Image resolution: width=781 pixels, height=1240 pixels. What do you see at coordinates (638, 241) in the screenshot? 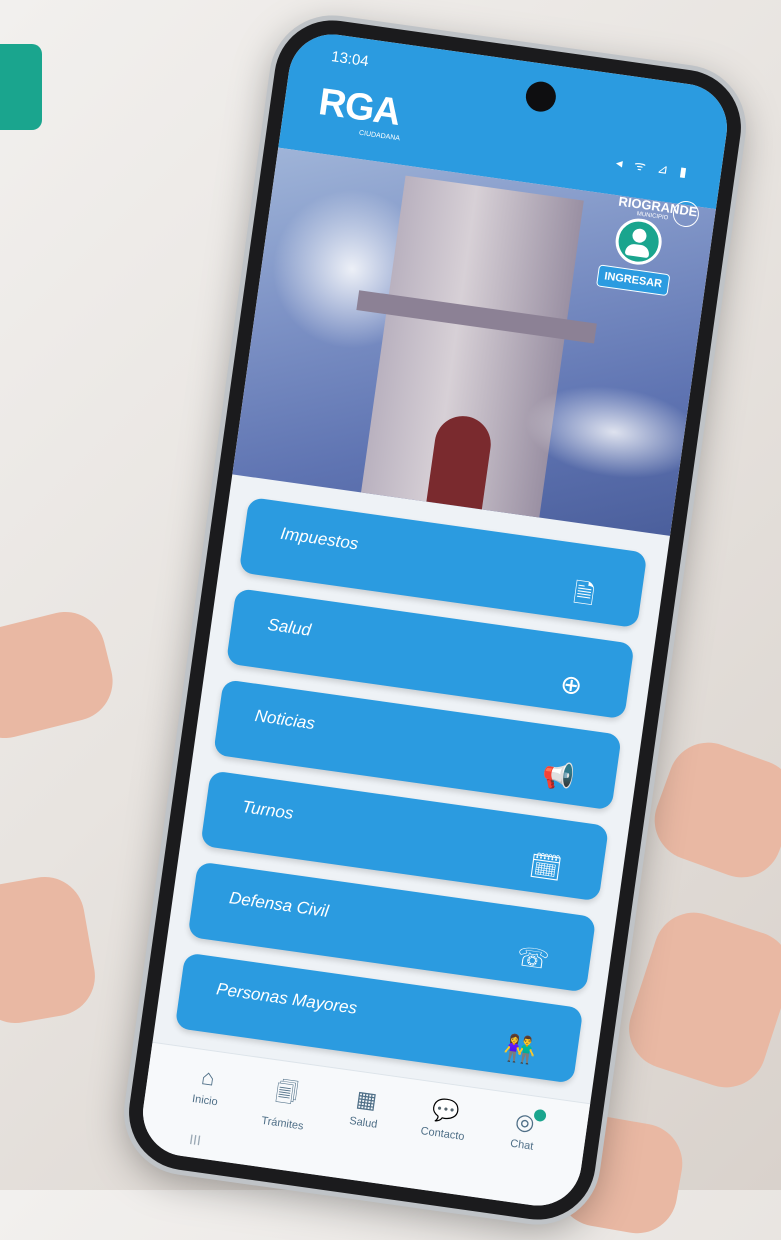
I see `user-avatar-icon` at bounding box center [638, 241].